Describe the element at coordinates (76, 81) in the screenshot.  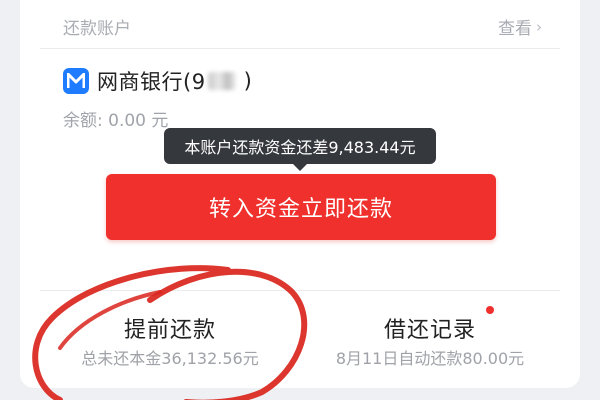
I see `mybank-logo-icon` at that location.